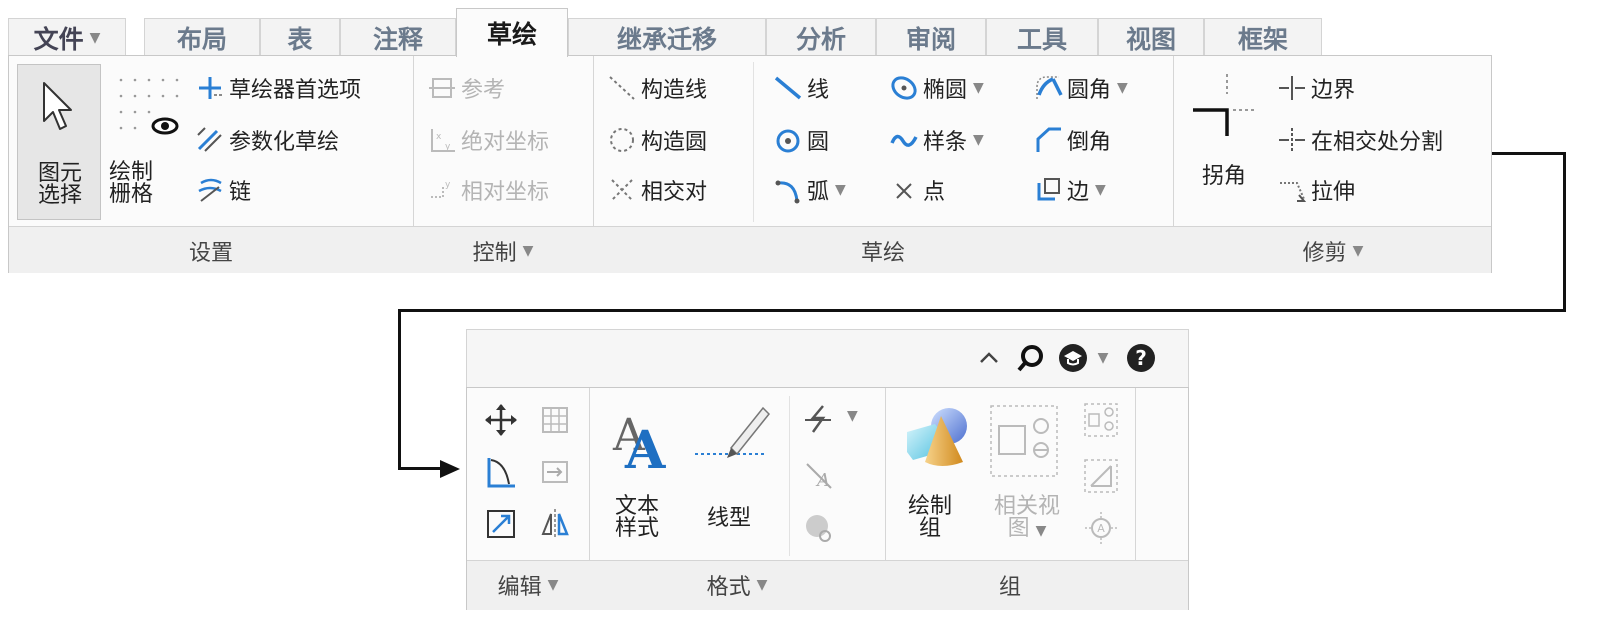 The width and height of the screenshot is (1617, 631). I want to click on intersect-icon, so click(622, 190).